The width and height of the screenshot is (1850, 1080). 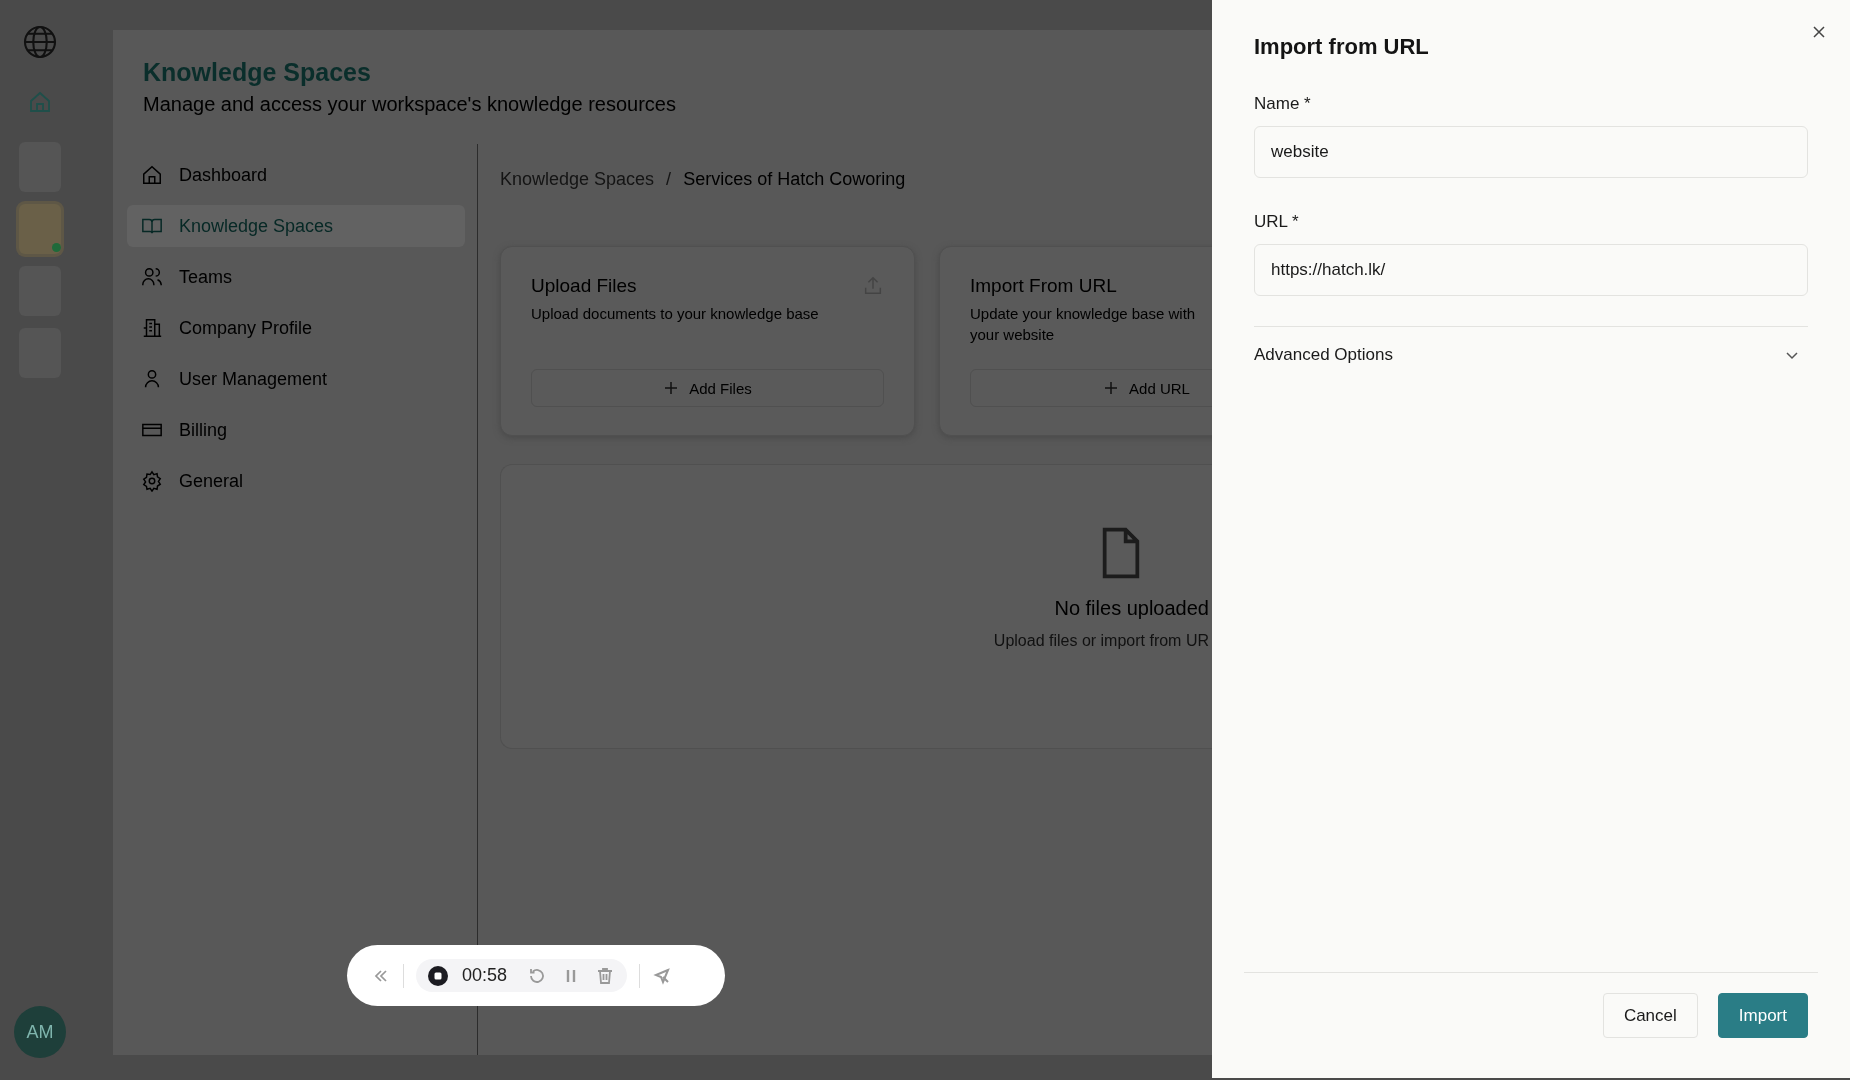 I want to click on nav-item: Teams, so click(x=296, y=277).